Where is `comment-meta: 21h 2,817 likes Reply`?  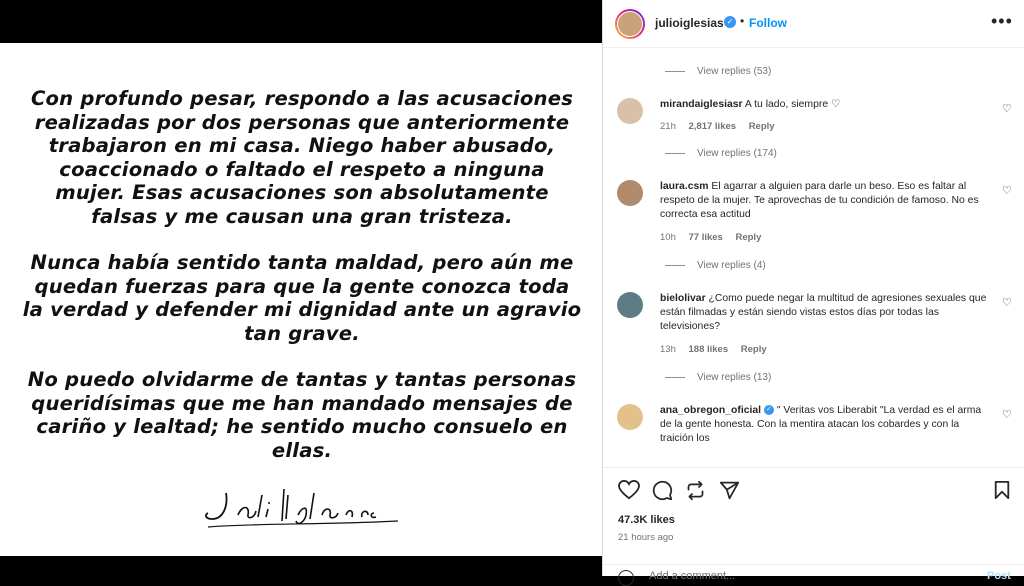
comment-meta: 21h 2,817 likes Reply is located at coordinates (722, 126).